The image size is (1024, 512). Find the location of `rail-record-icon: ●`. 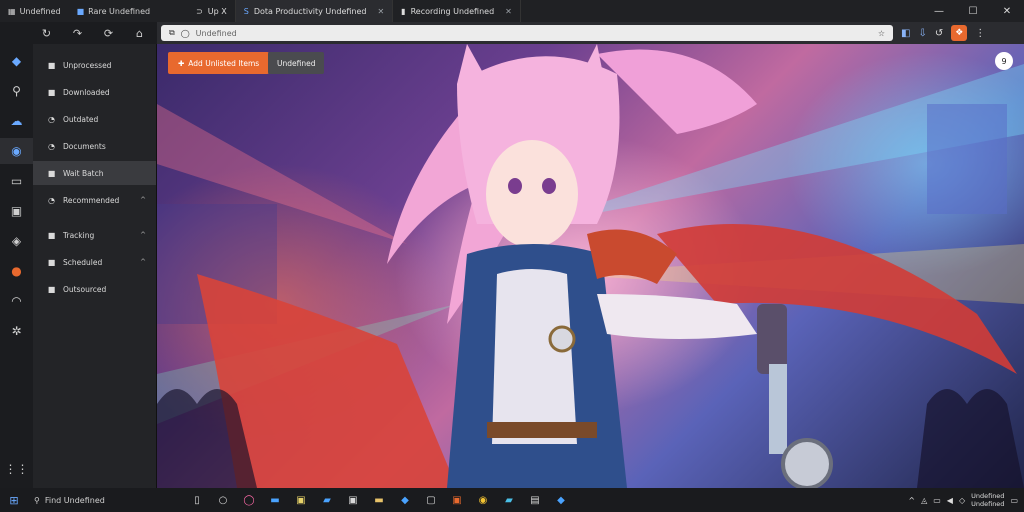

rail-record-icon: ● is located at coordinates (16, 271).